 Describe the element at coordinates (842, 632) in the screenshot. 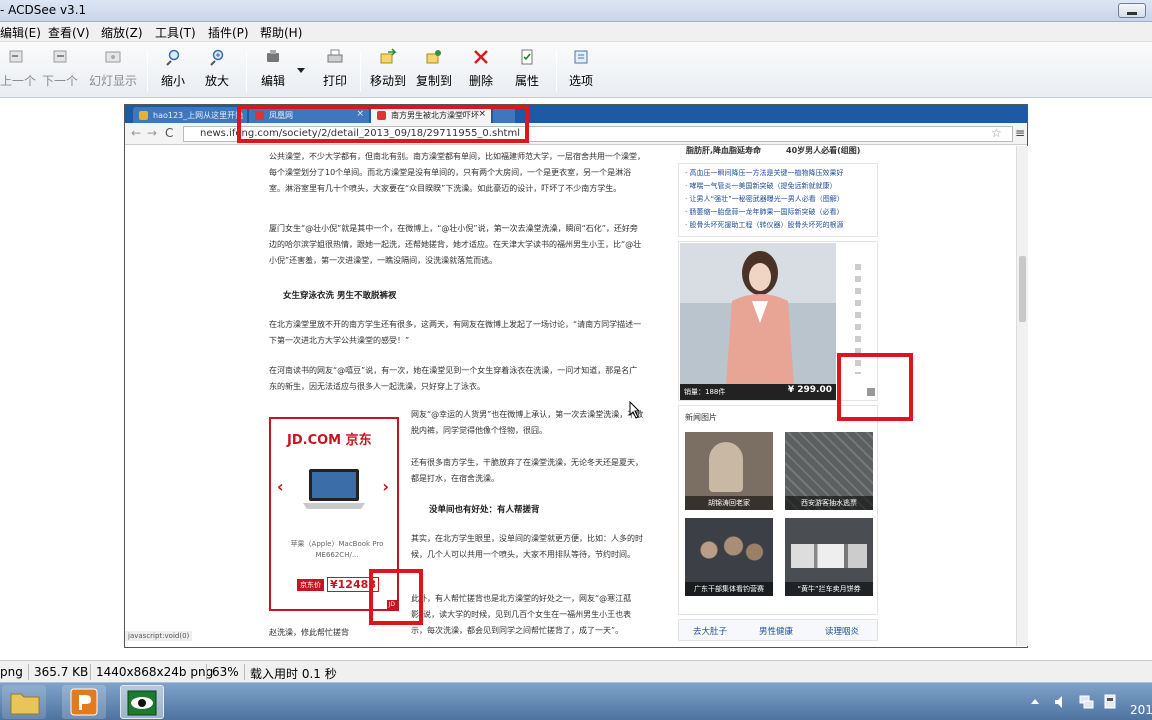

I see `health-tab: 读理咽炎` at that location.